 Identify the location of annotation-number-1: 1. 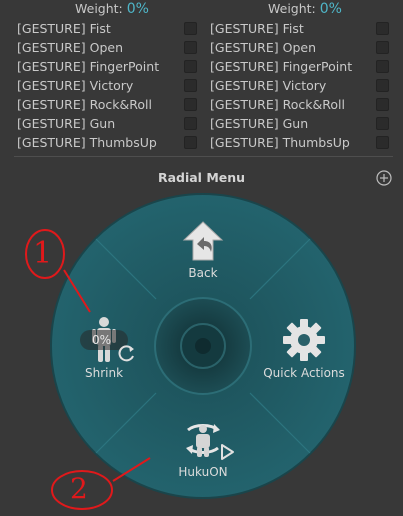
(43, 253).